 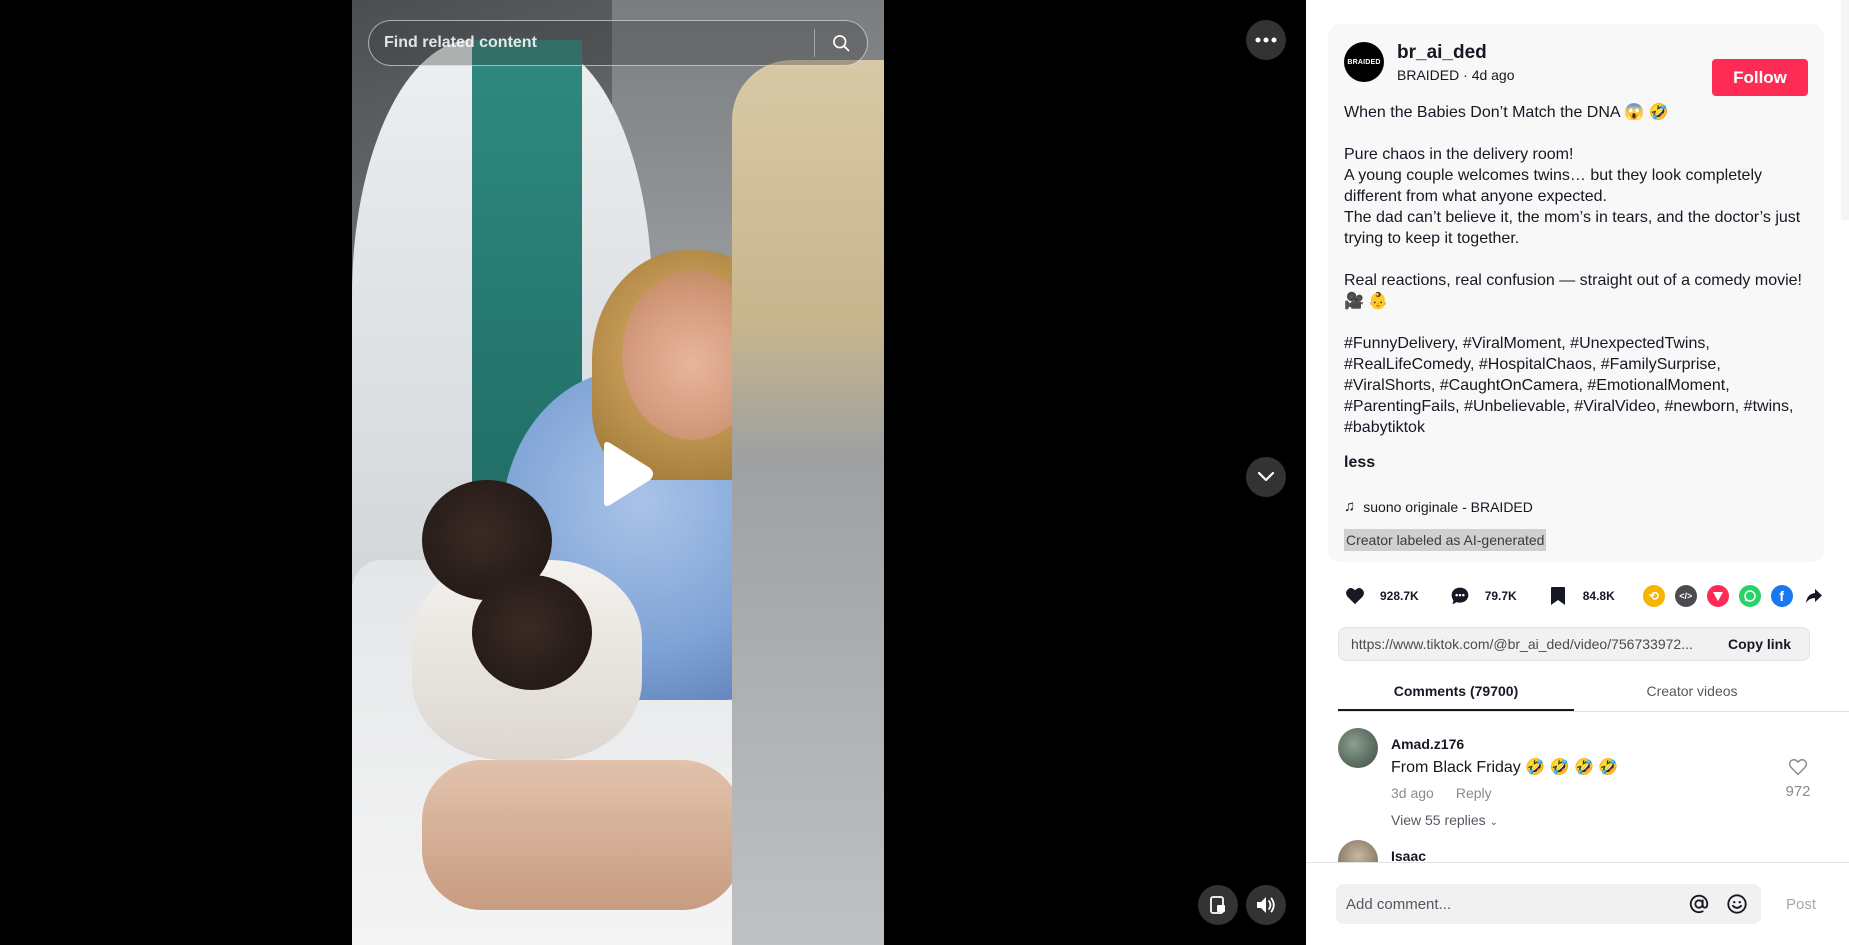 I want to click on search-button, so click(x=841, y=43).